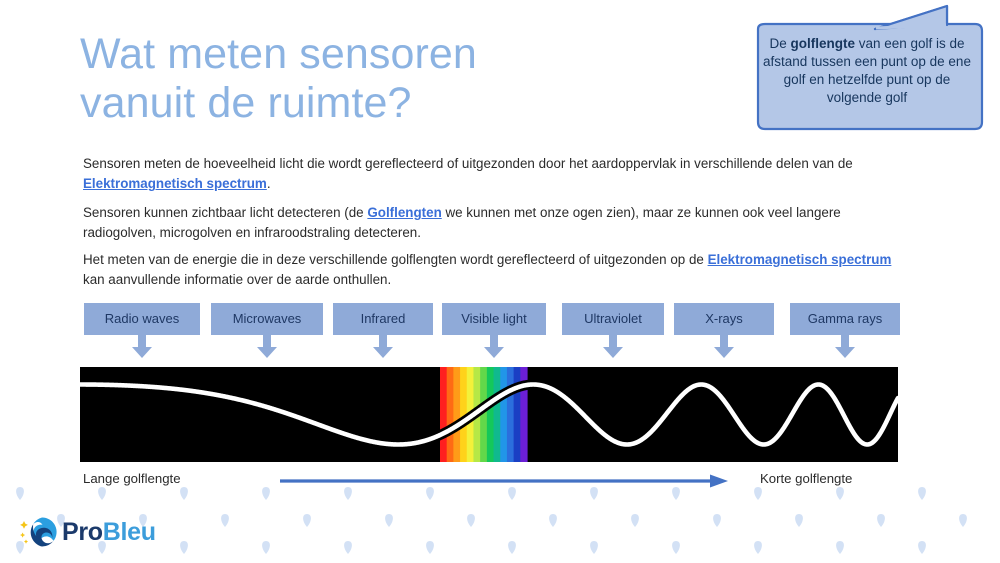  Describe the element at coordinates (267, 319) in the screenshot. I see `band-label-box: Microwaves` at that location.